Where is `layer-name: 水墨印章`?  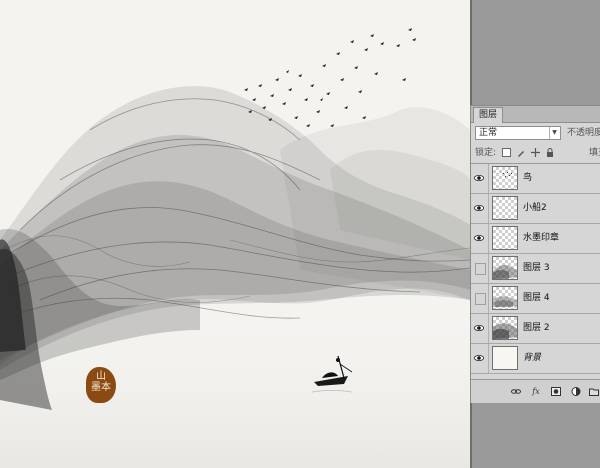 layer-name: 水墨印章 is located at coordinates (541, 238).